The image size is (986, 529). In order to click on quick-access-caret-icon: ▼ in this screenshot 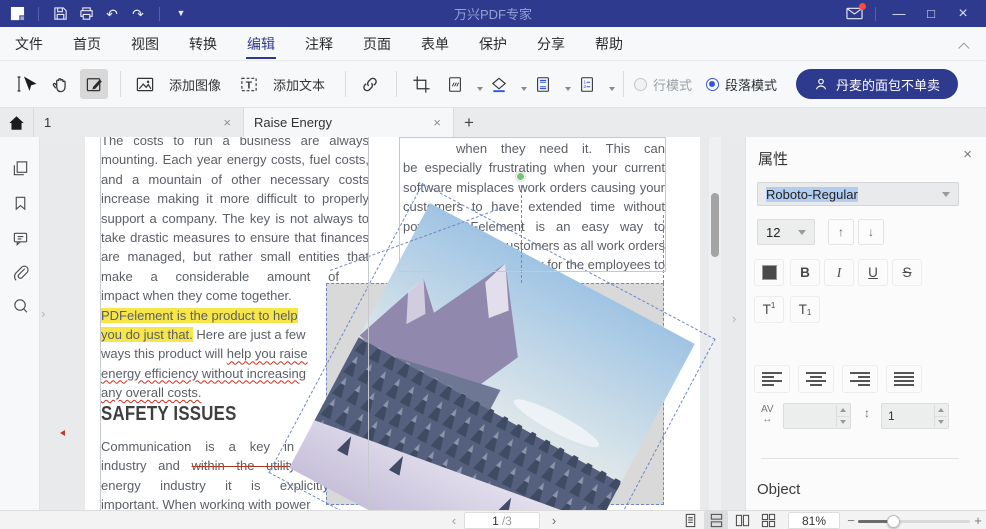, I will do `click(181, 14)`.